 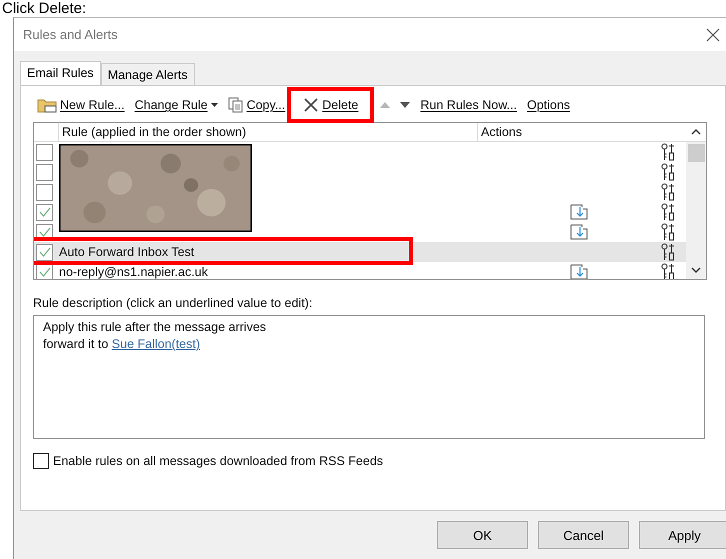 What do you see at coordinates (60, 73) in the screenshot?
I see `tab: Email Rules` at bounding box center [60, 73].